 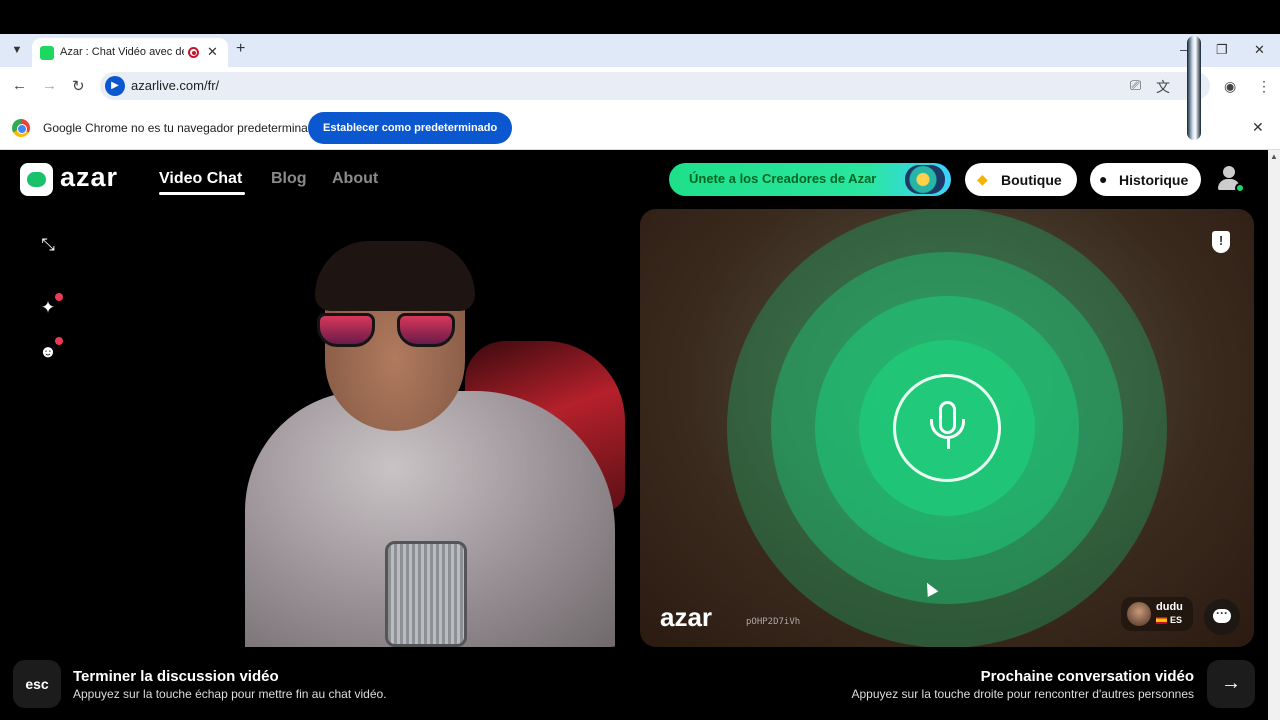 What do you see at coordinates (200, 179) in the screenshot?
I see `nav-video-chat: Video Chat` at bounding box center [200, 179].